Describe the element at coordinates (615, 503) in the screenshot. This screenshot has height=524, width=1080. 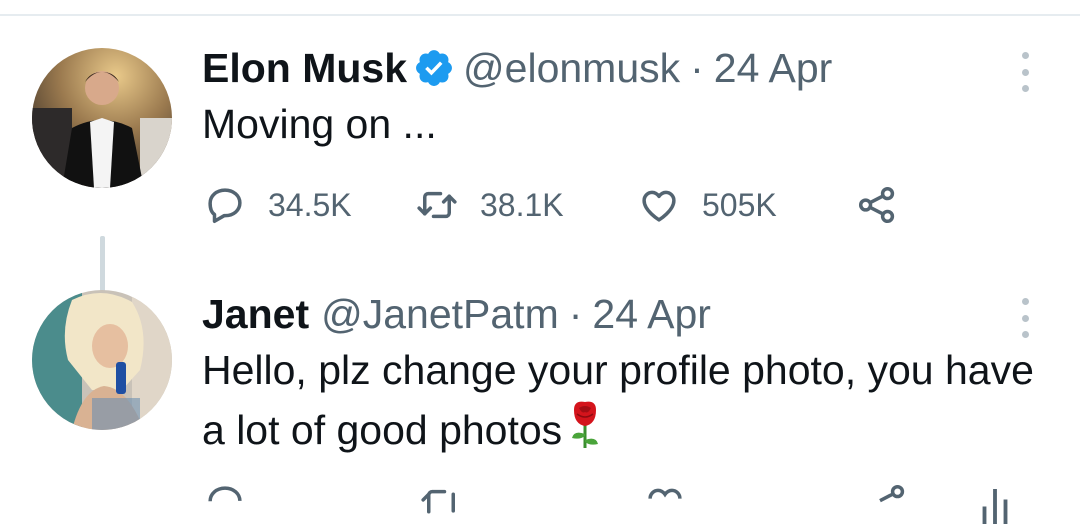
I see `tweet-actions` at that location.